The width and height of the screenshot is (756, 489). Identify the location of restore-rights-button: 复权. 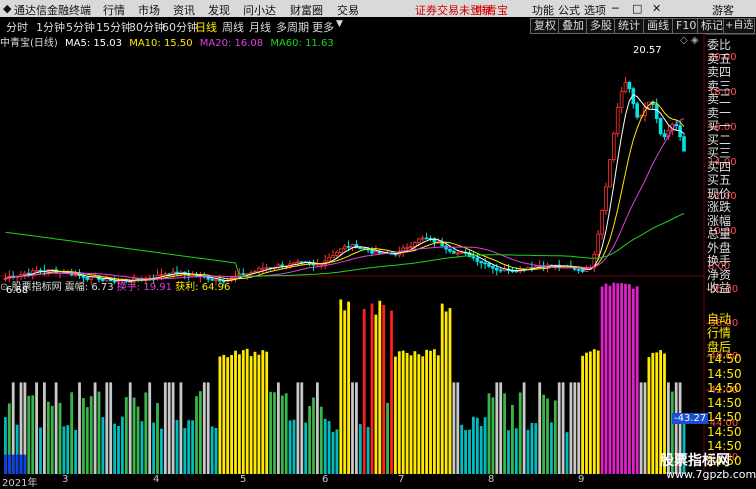
(545, 26).